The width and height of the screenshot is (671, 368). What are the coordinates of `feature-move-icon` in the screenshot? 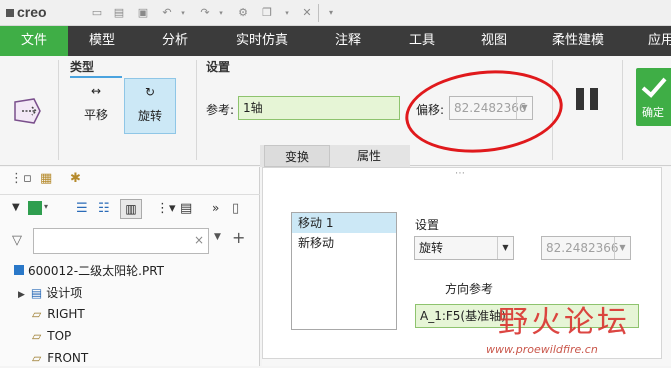 It's located at (28, 111).